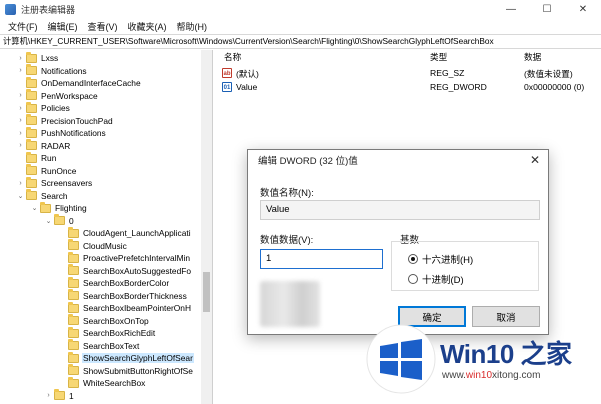  I want to click on tree-node: › Screensavers, so click(54, 183).